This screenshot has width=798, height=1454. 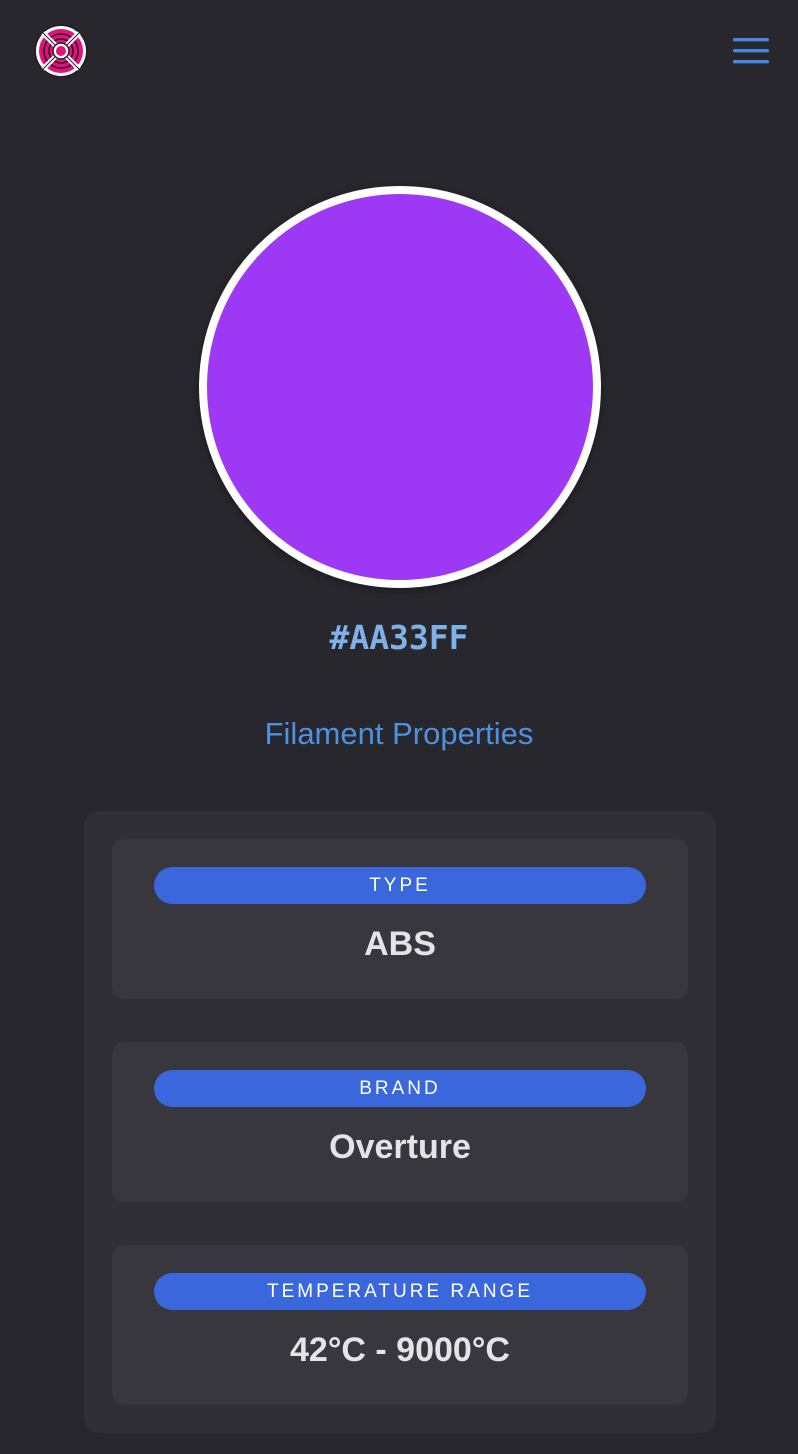 I want to click on hamburger-menu-icon, so click(x=751, y=51).